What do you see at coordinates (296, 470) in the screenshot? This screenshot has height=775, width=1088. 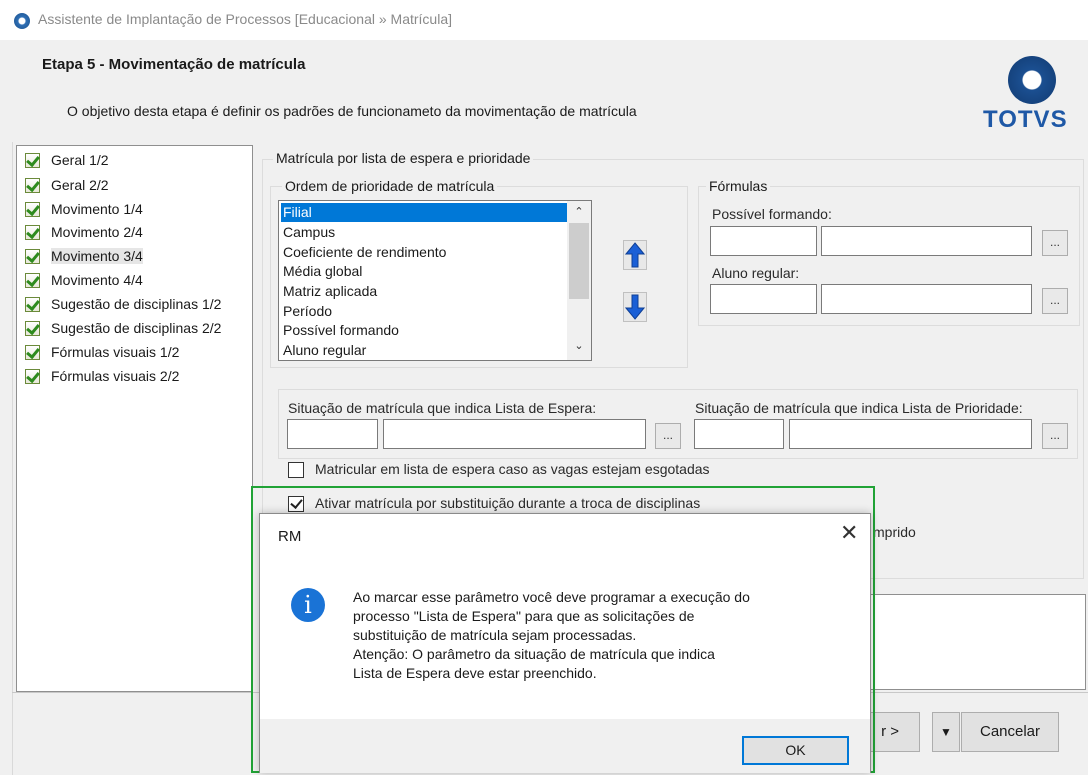 I see `lista-espera-checkbox` at bounding box center [296, 470].